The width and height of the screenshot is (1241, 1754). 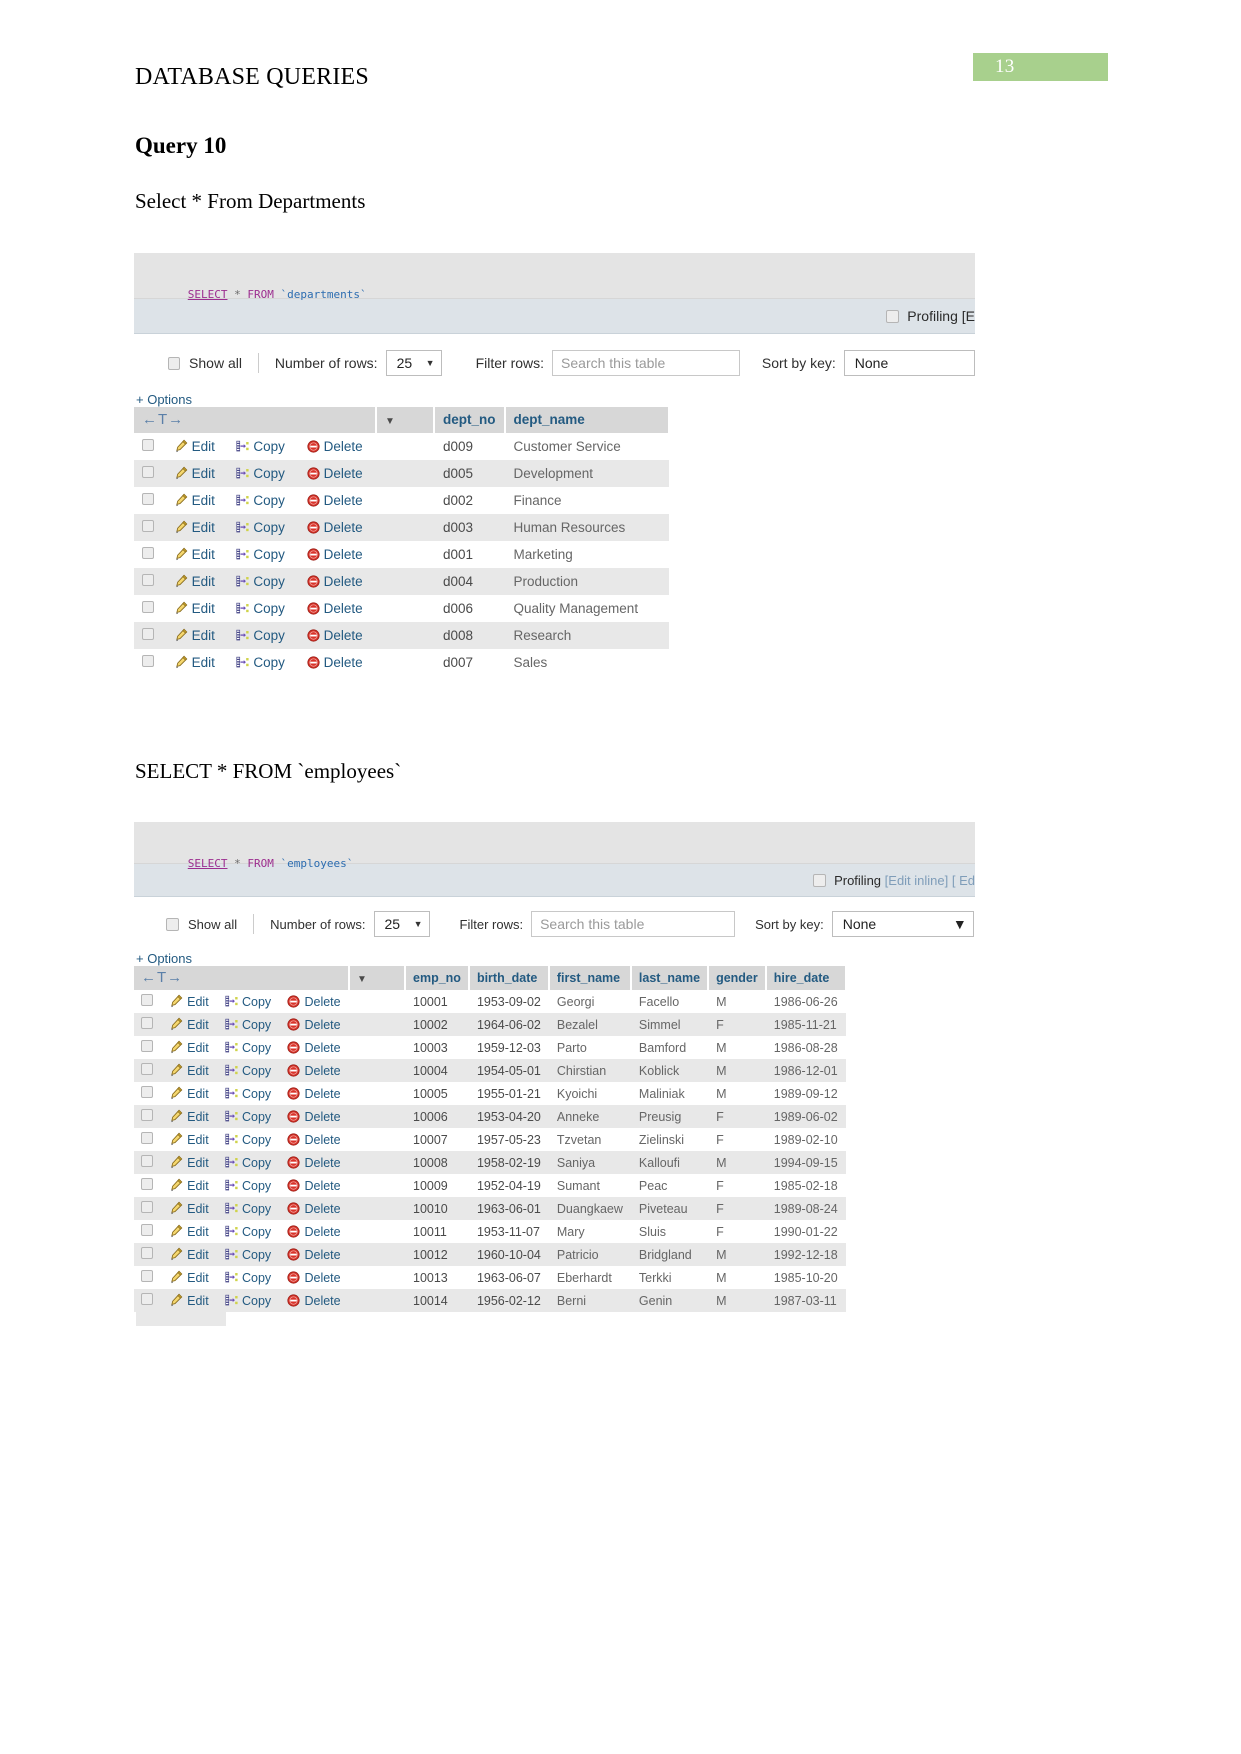 I want to click on column-header-dept-no: dept_no, so click(x=470, y=420).